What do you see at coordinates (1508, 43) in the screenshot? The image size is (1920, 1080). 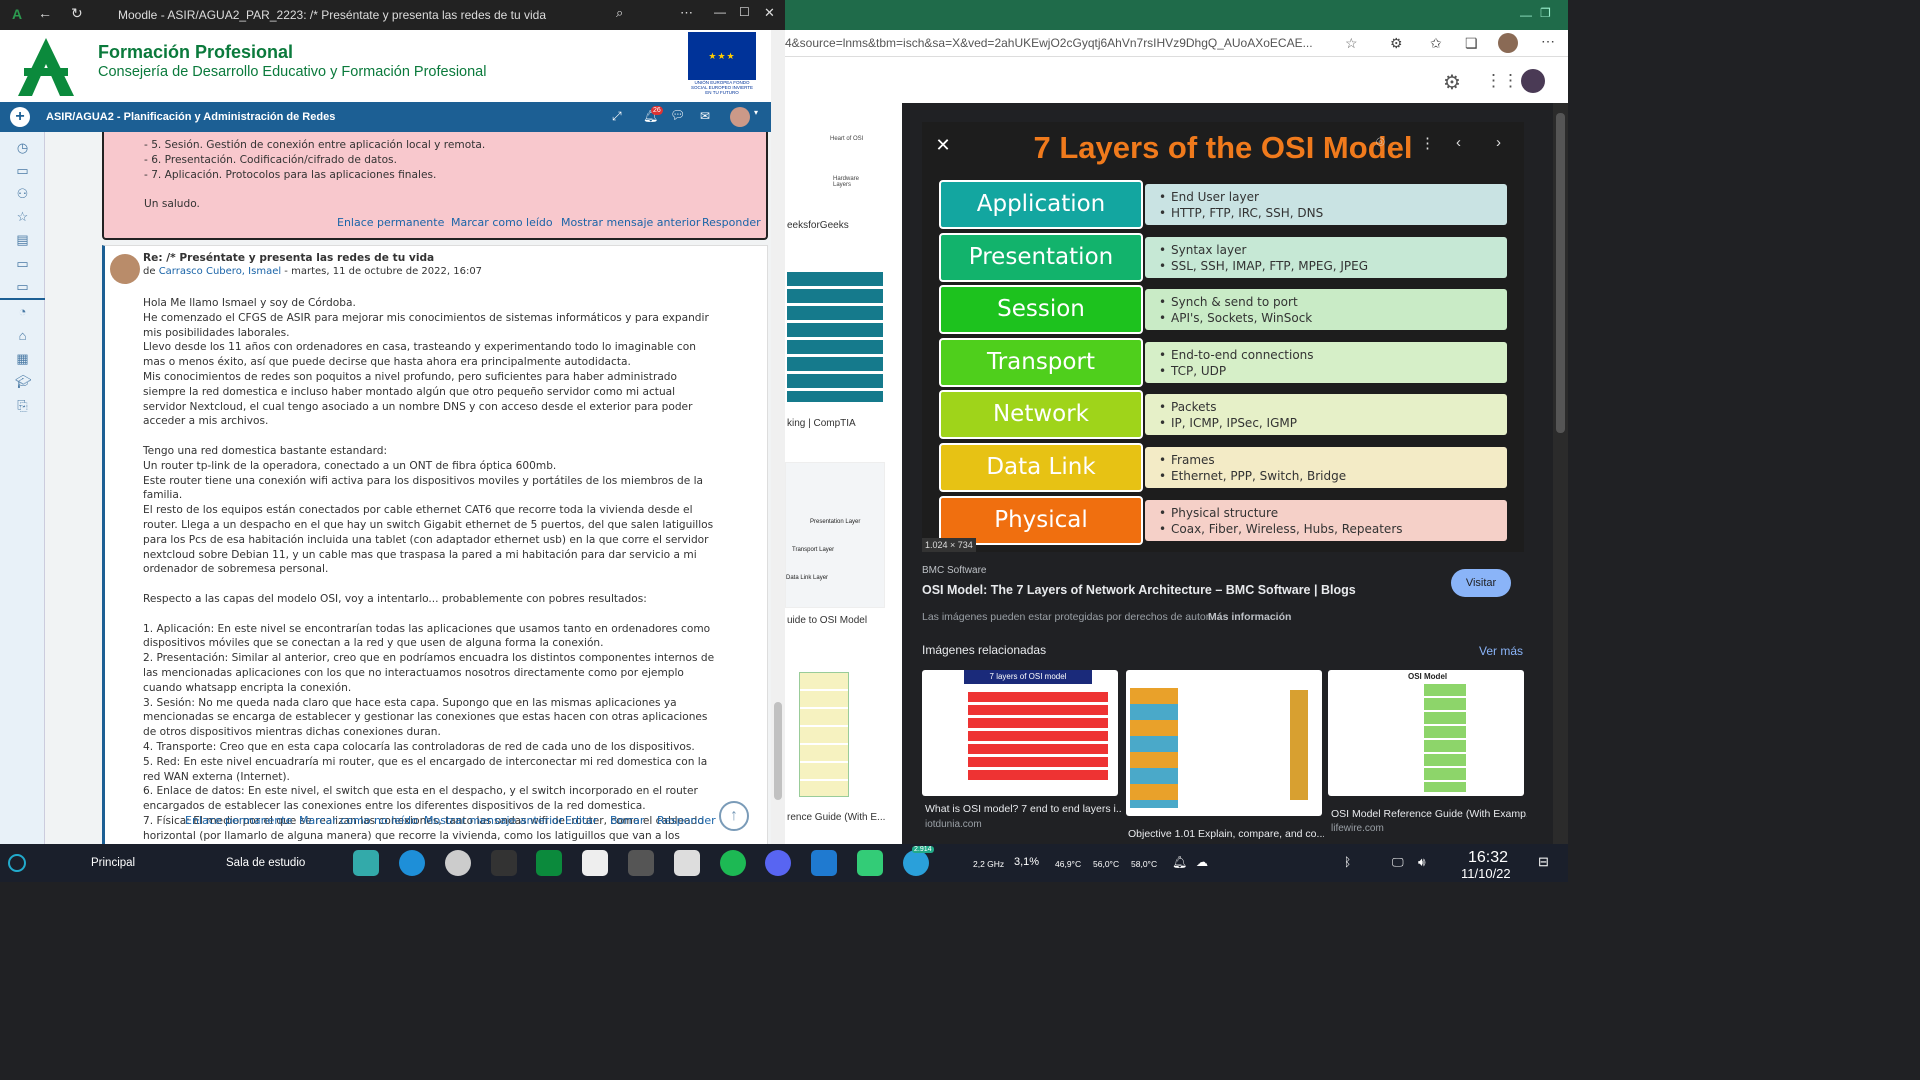 I see `profile-avatar` at bounding box center [1508, 43].